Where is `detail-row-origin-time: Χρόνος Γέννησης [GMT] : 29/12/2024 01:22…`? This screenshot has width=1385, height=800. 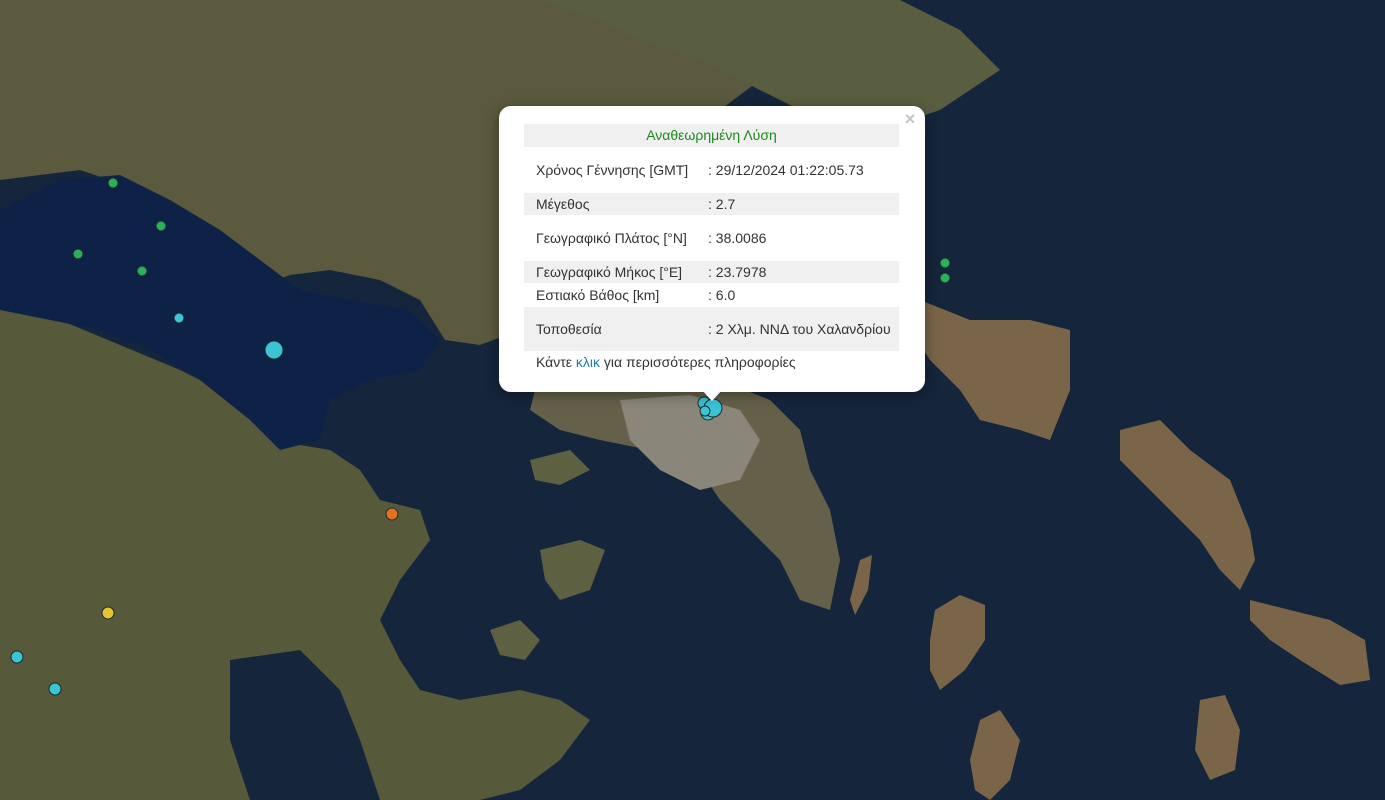 detail-row-origin-time: Χρόνος Γέννησης [GMT] : 29/12/2024 01:22… is located at coordinates (711, 170).